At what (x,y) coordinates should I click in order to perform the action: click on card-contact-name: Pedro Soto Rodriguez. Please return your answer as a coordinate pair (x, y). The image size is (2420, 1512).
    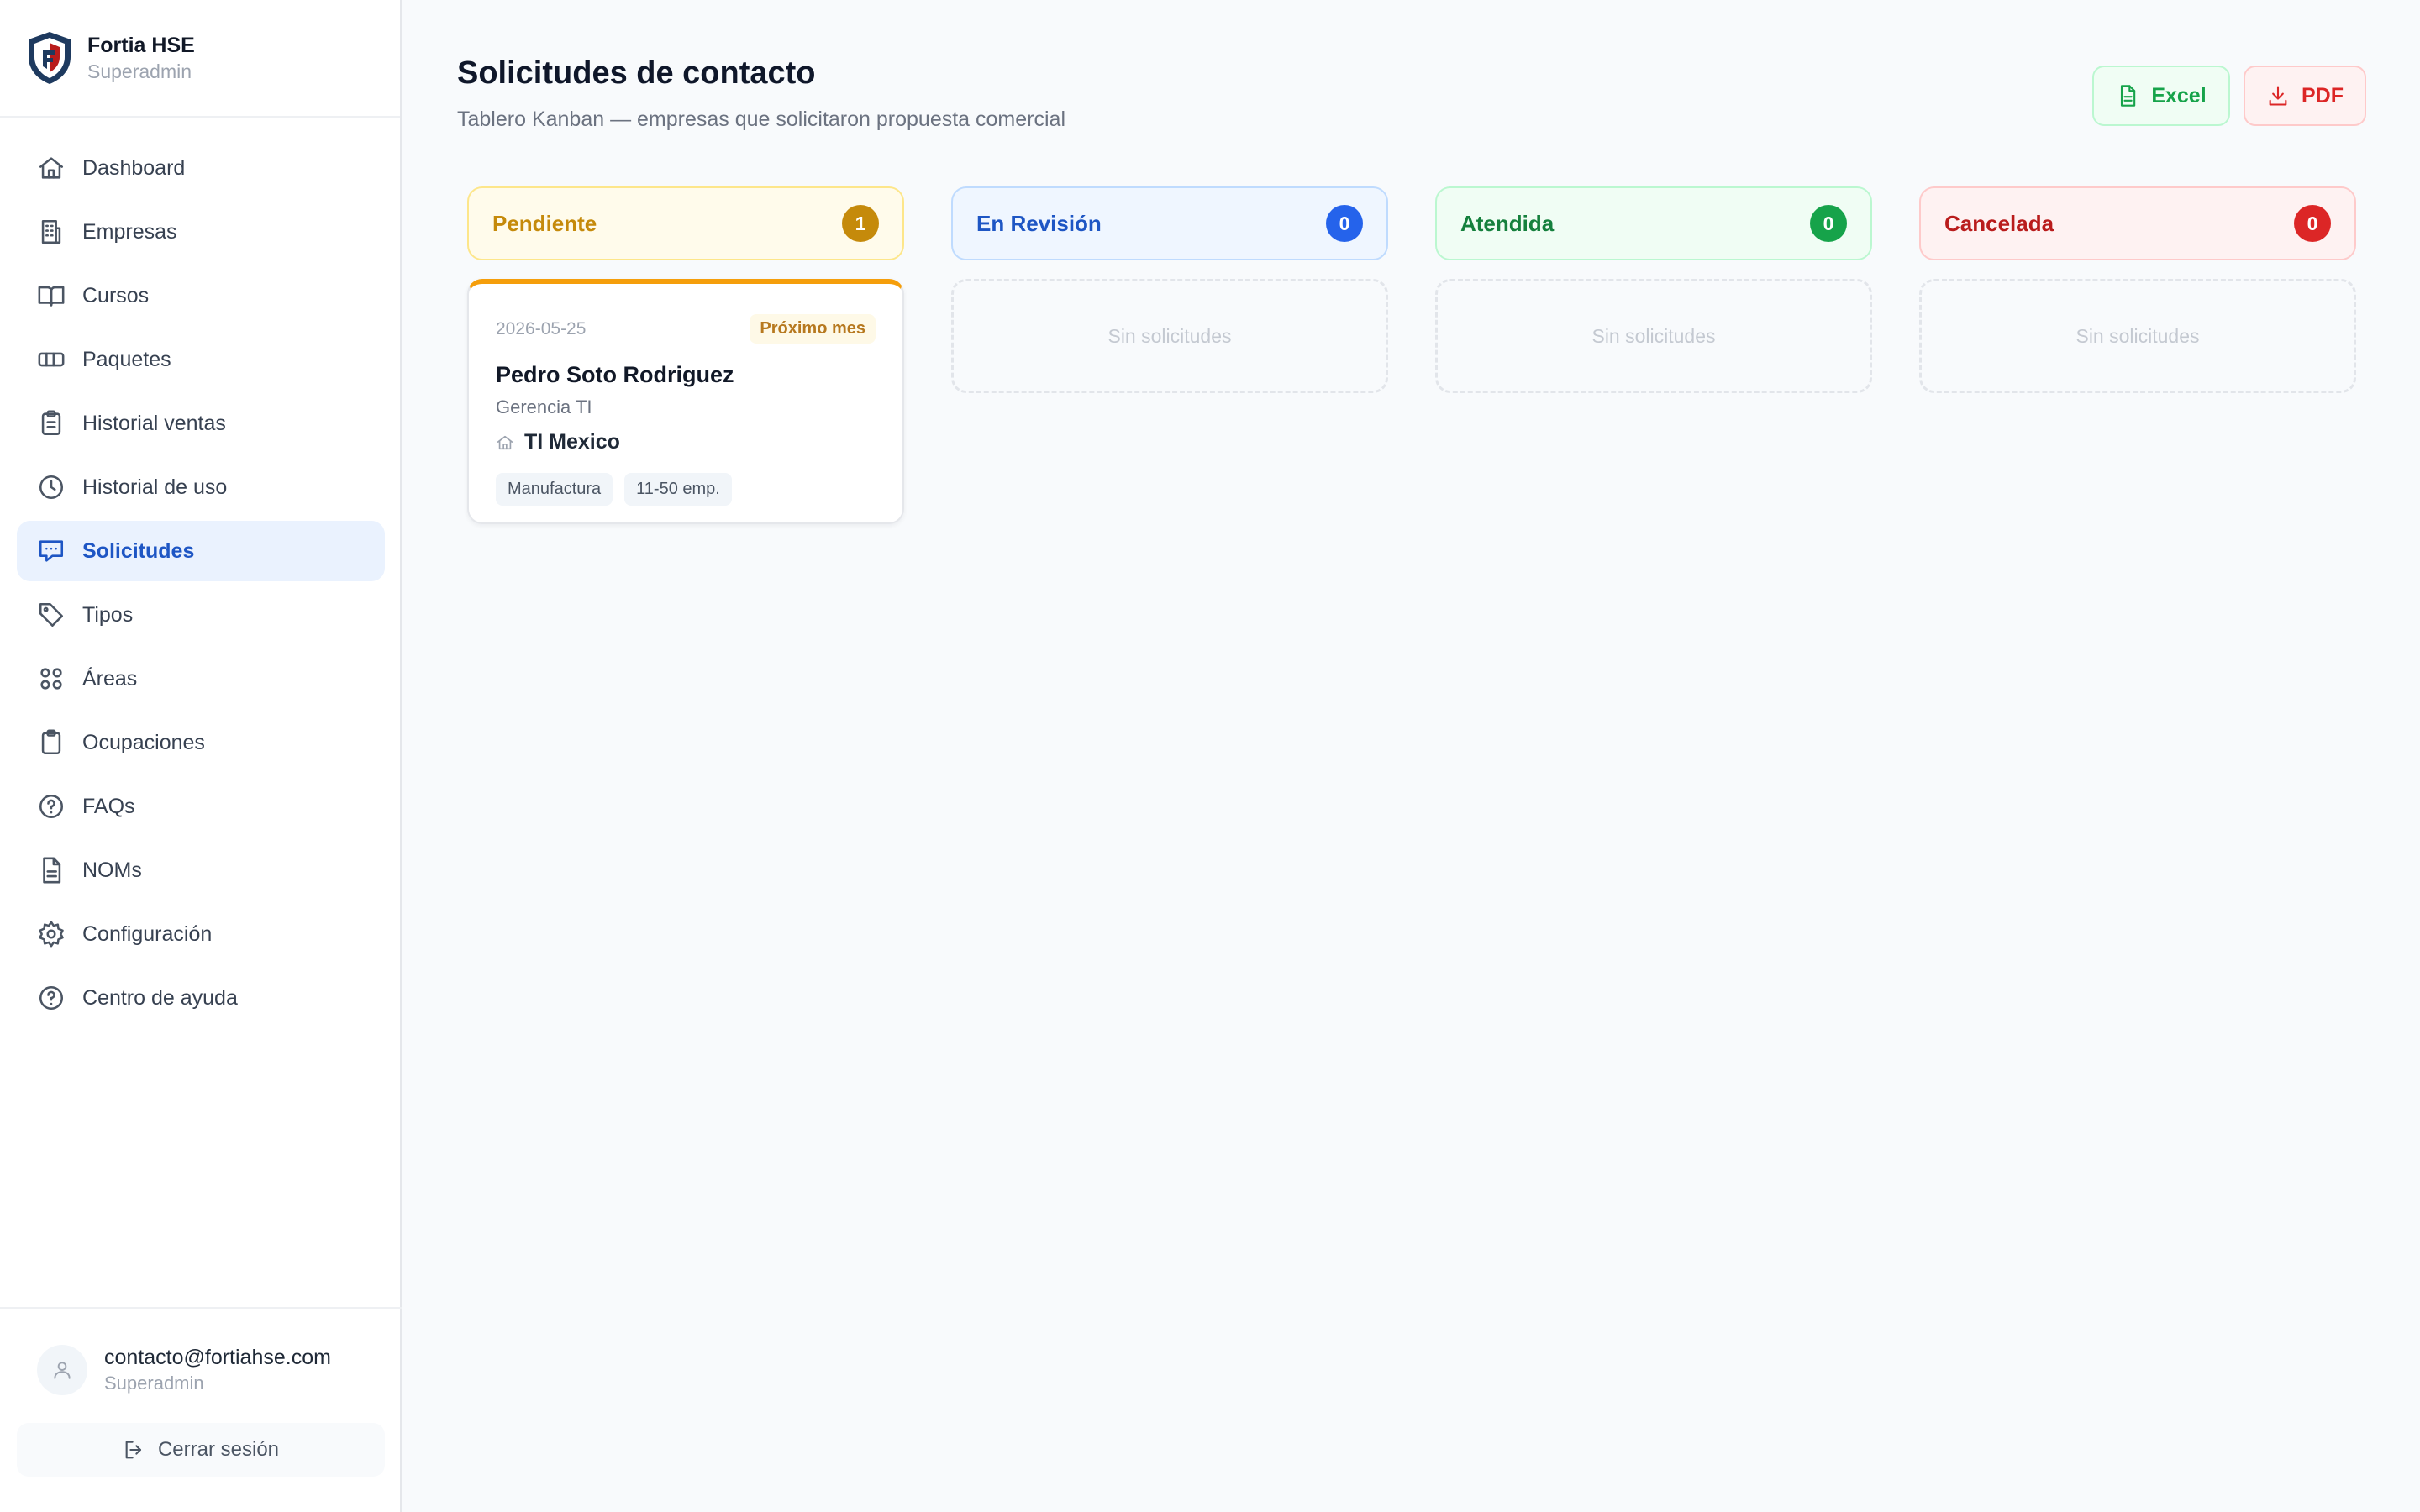
    Looking at the image, I should click on (615, 374).